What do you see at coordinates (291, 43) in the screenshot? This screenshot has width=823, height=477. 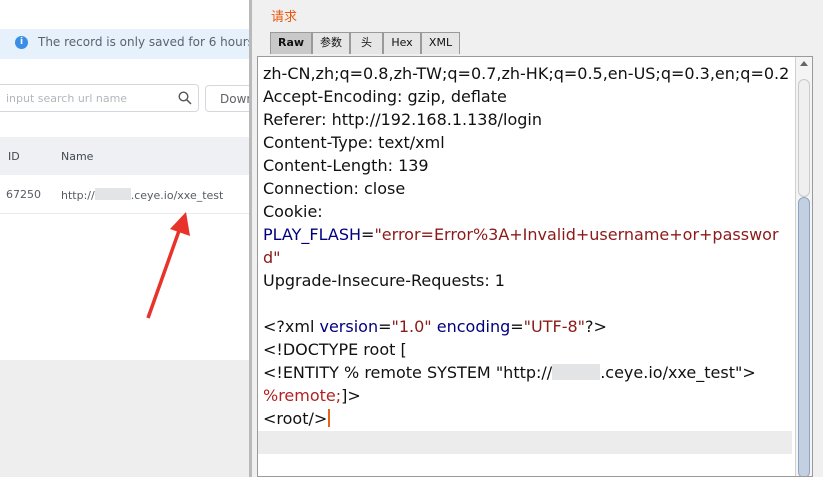 I see `tab-raw: Raw` at bounding box center [291, 43].